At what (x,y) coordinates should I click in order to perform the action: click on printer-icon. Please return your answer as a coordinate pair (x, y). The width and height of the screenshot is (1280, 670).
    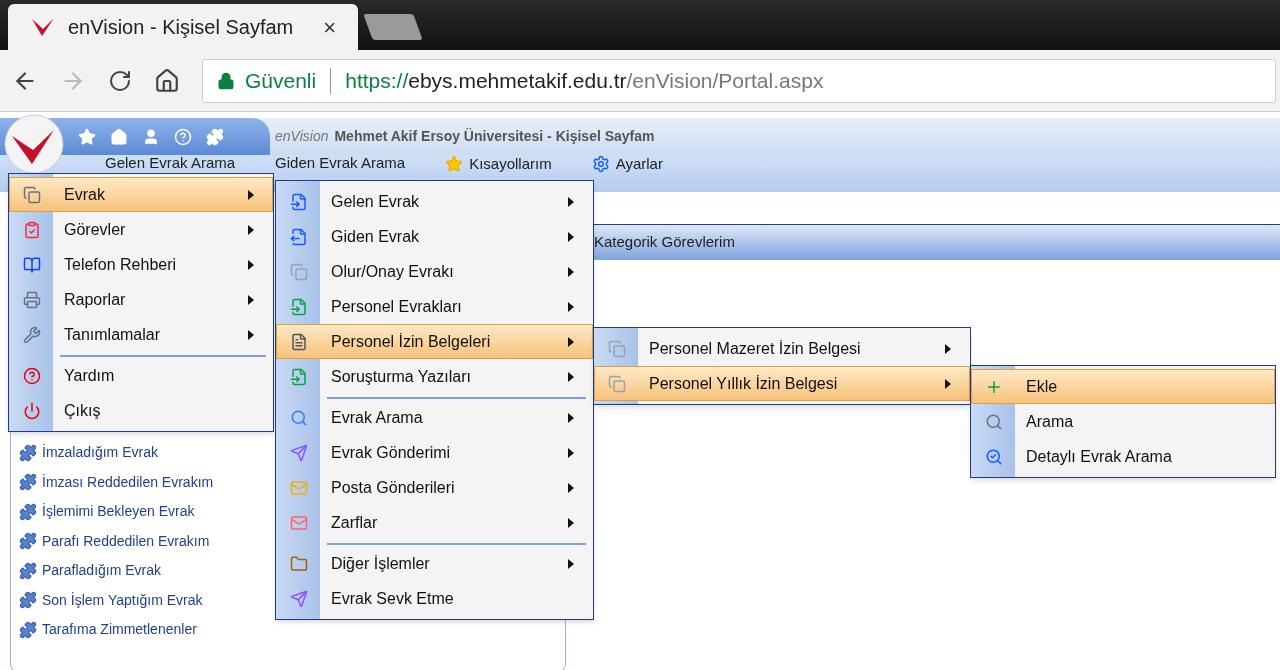
    Looking at the image, I should click on (32, 299).